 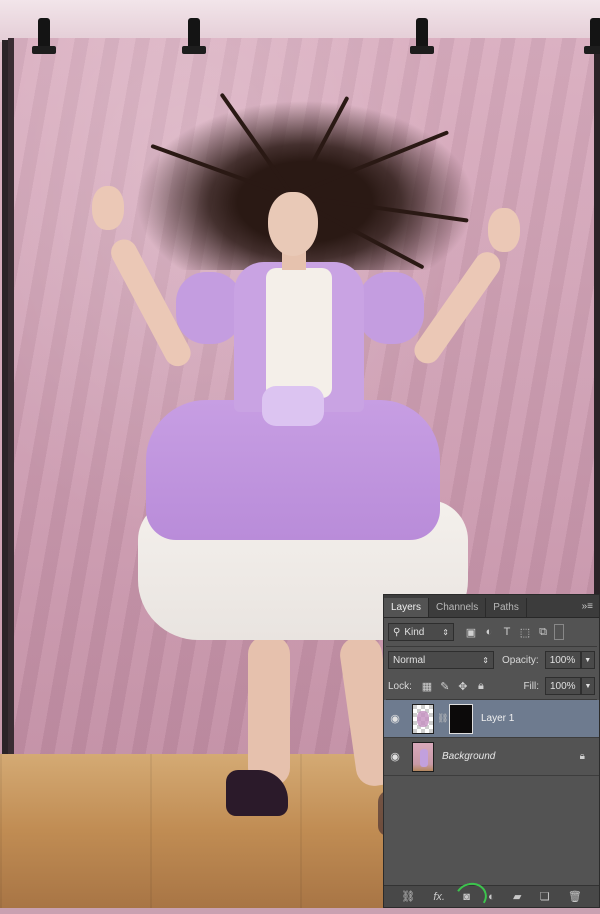 I want to click on left-leg, so click(x=269, y=711).